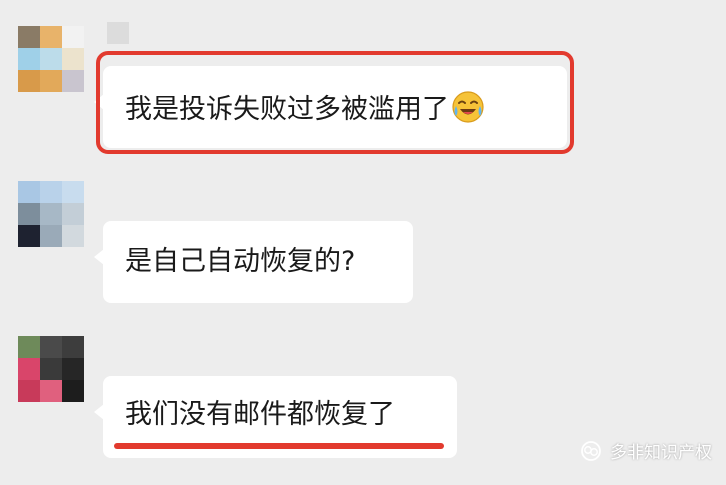  I want to click on chat-bubble: 是自己自动恢复的?, so click(253, 262).